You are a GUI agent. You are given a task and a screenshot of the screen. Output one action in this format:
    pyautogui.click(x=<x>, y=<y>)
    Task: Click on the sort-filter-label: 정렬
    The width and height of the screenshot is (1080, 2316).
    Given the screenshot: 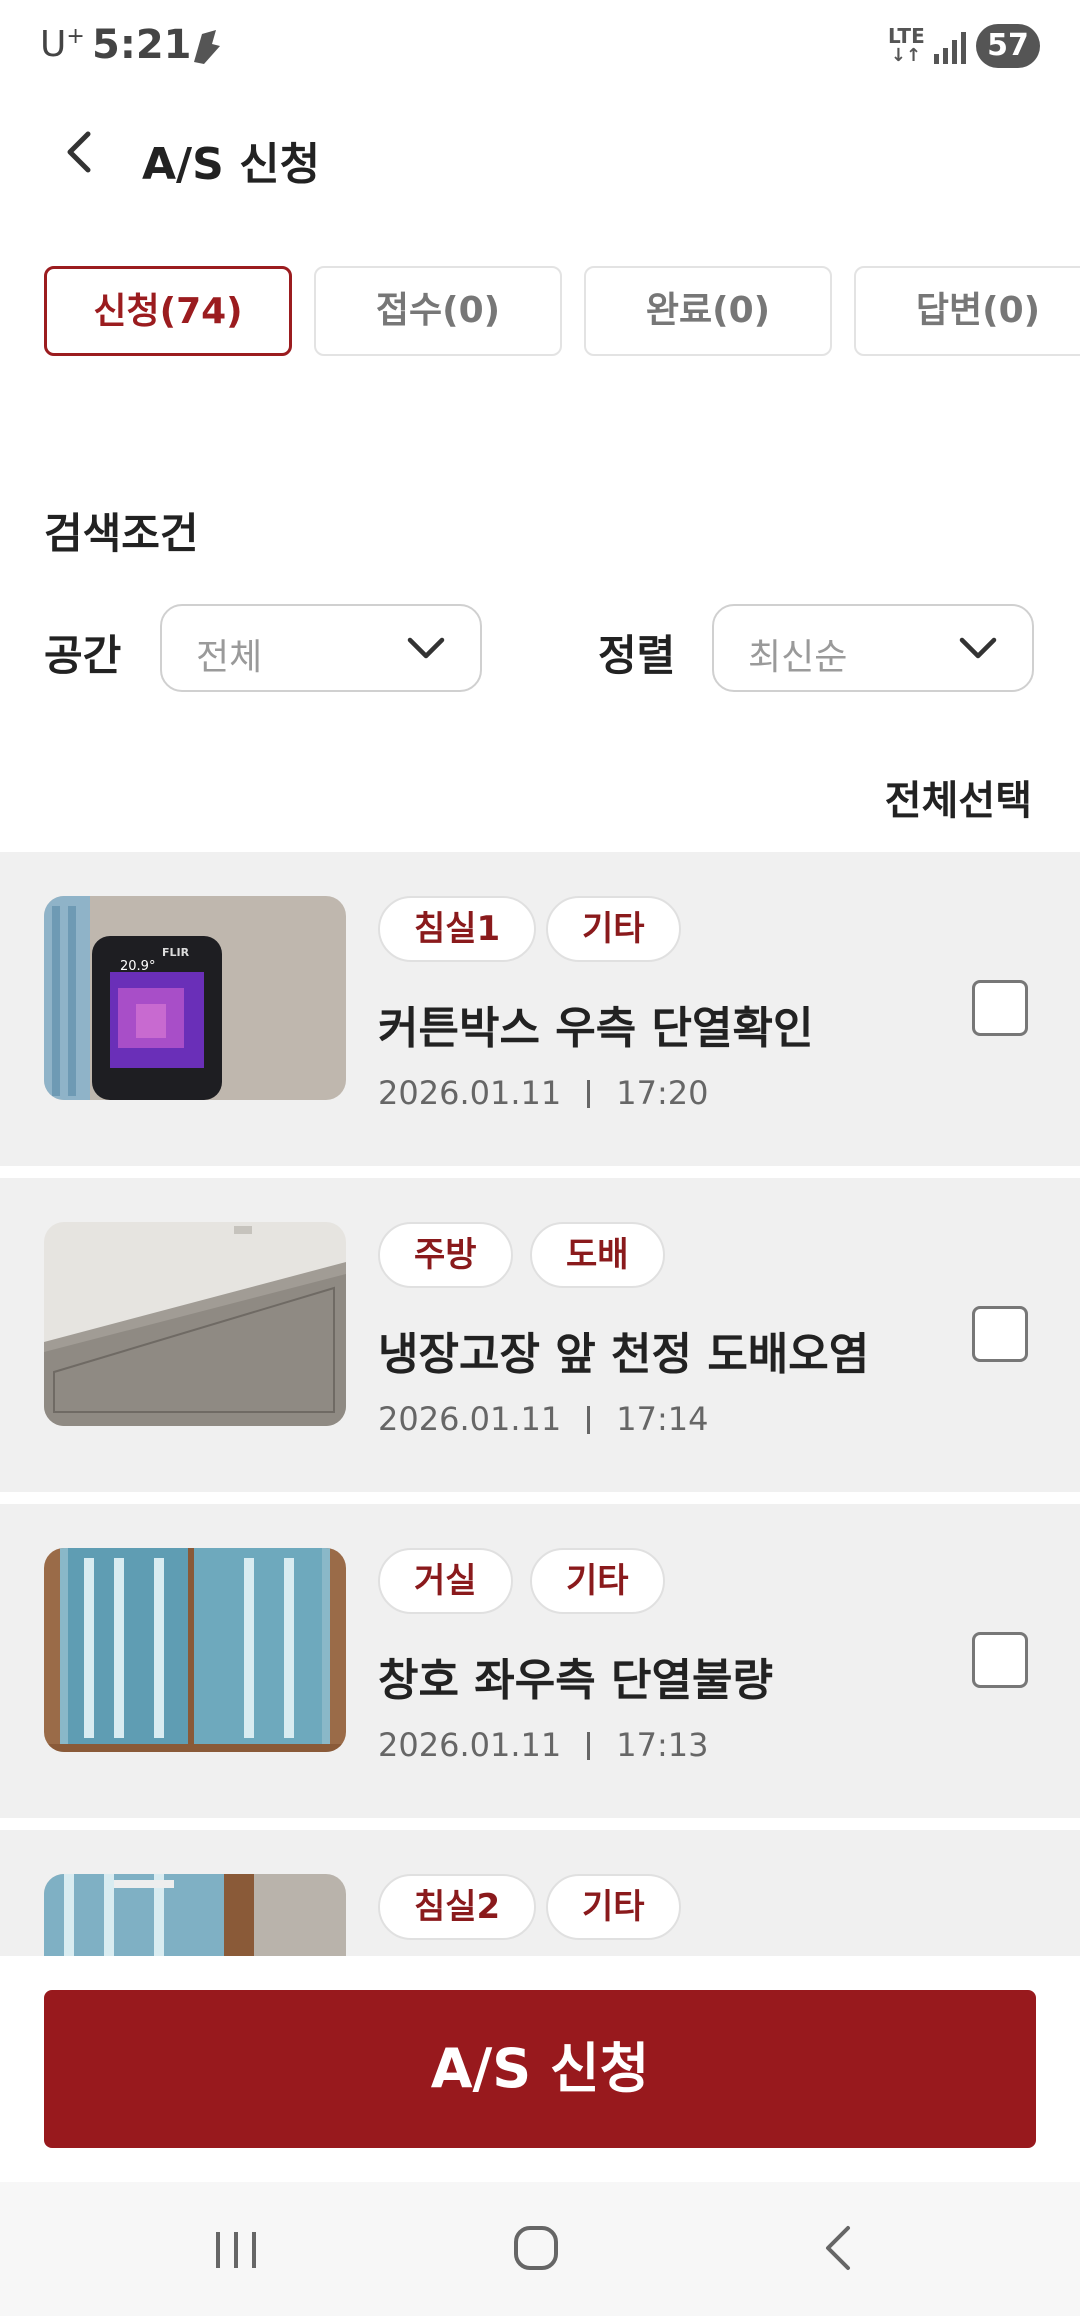 What is the action you would take?
    pyautogui.click(x=637, y=655)
    